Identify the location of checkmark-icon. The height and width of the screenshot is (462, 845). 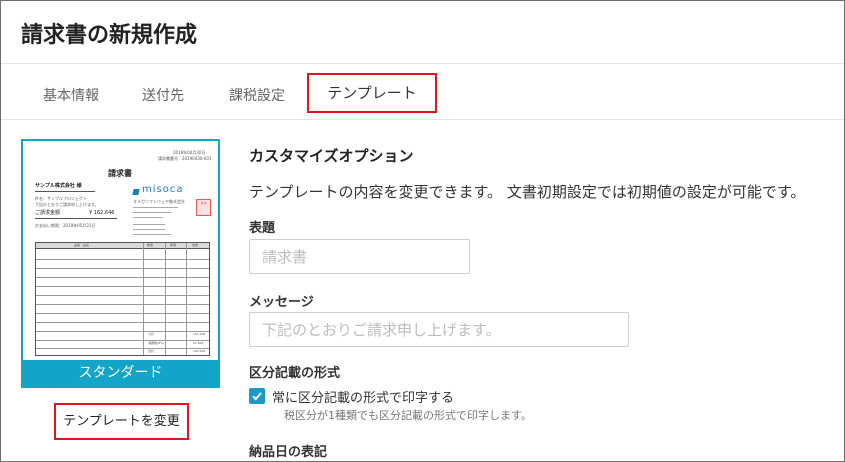
(257, 396).